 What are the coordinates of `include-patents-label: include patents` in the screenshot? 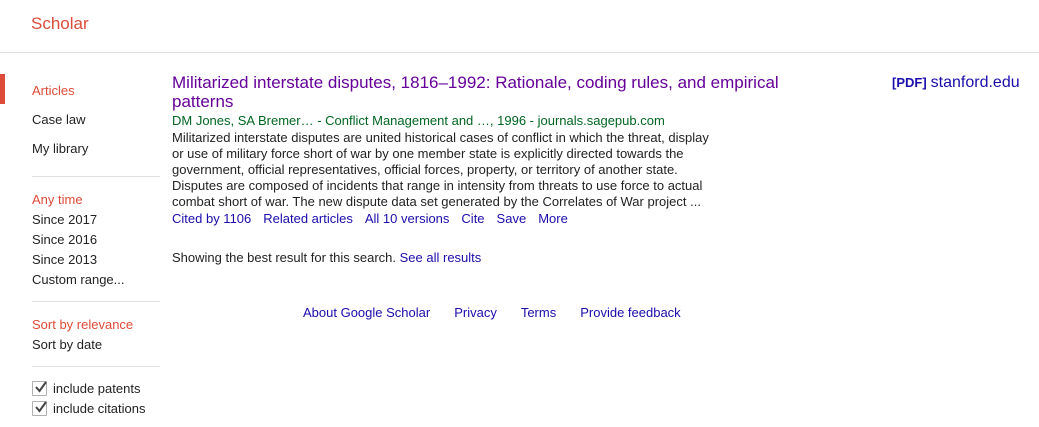 It's located at (97, 388).